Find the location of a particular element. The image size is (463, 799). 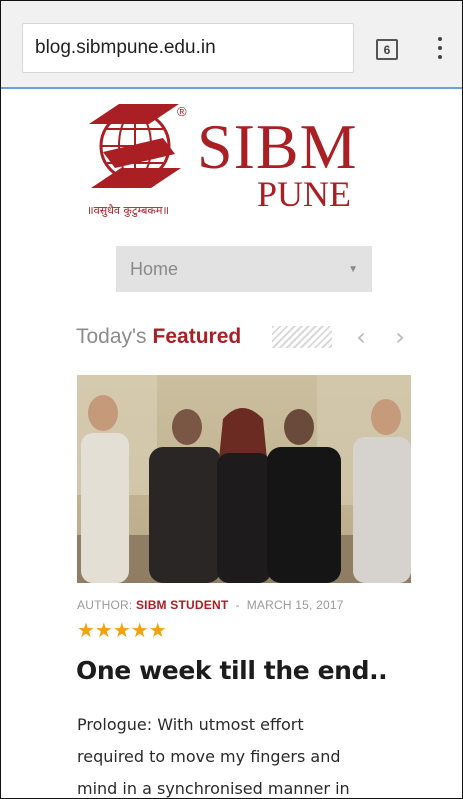

registered-mark: ® is located at coordinates (182, 111).